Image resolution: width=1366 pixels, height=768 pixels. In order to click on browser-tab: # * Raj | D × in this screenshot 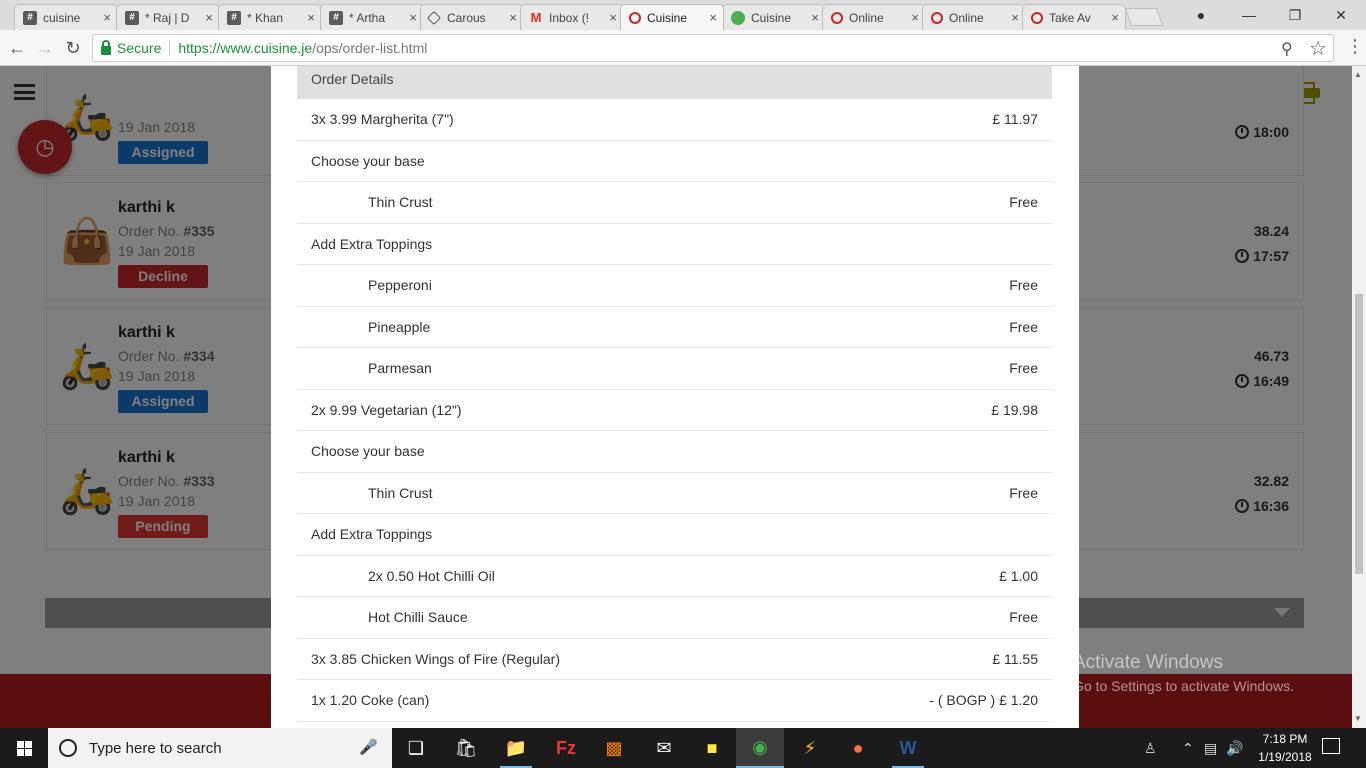, I will do `click(168, 17)`.